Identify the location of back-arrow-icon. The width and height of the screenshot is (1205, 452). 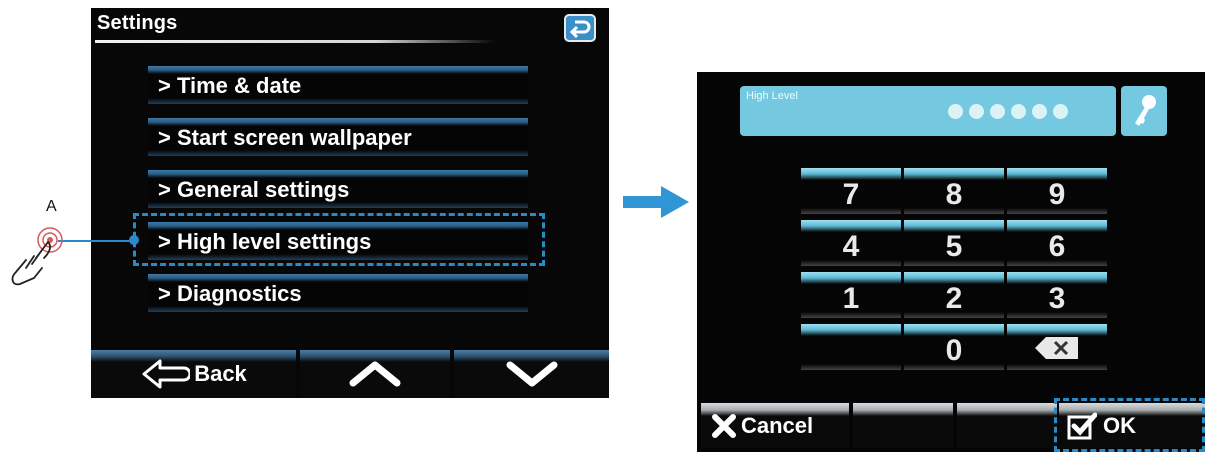
(166, 374).